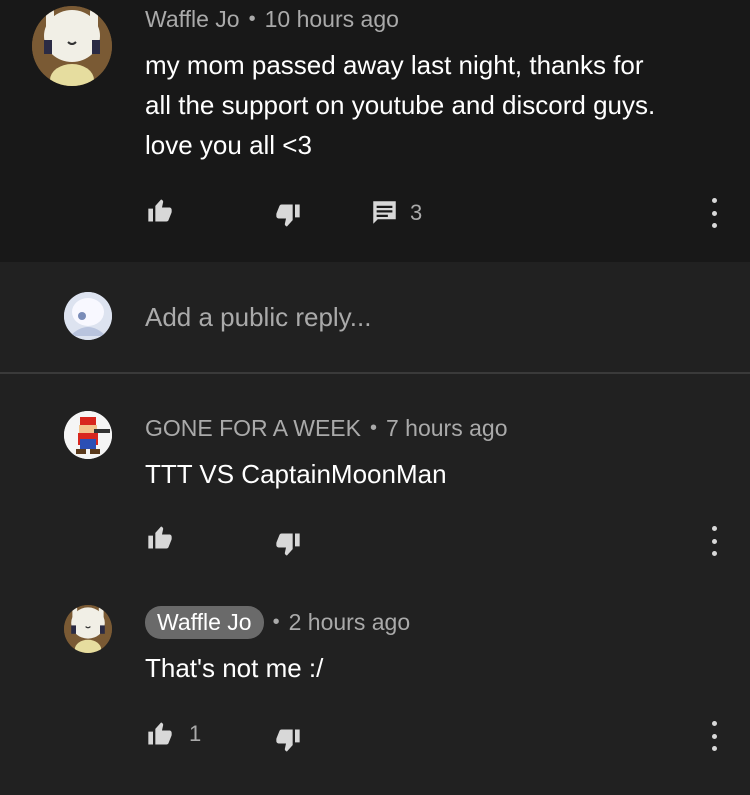 The height and width of the screenshot is (795, 750). What do you see at coordinates (416, 212) in the screenshot?
I see `reply-count: 3` at bounding box center [416, 212].